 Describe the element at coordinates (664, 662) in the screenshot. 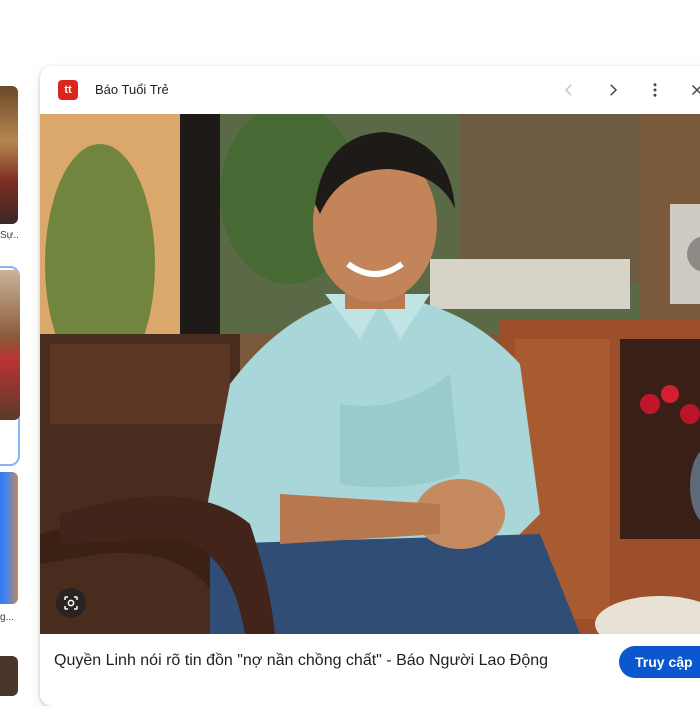

I see `visit-button-label: Truy cập` at that location.